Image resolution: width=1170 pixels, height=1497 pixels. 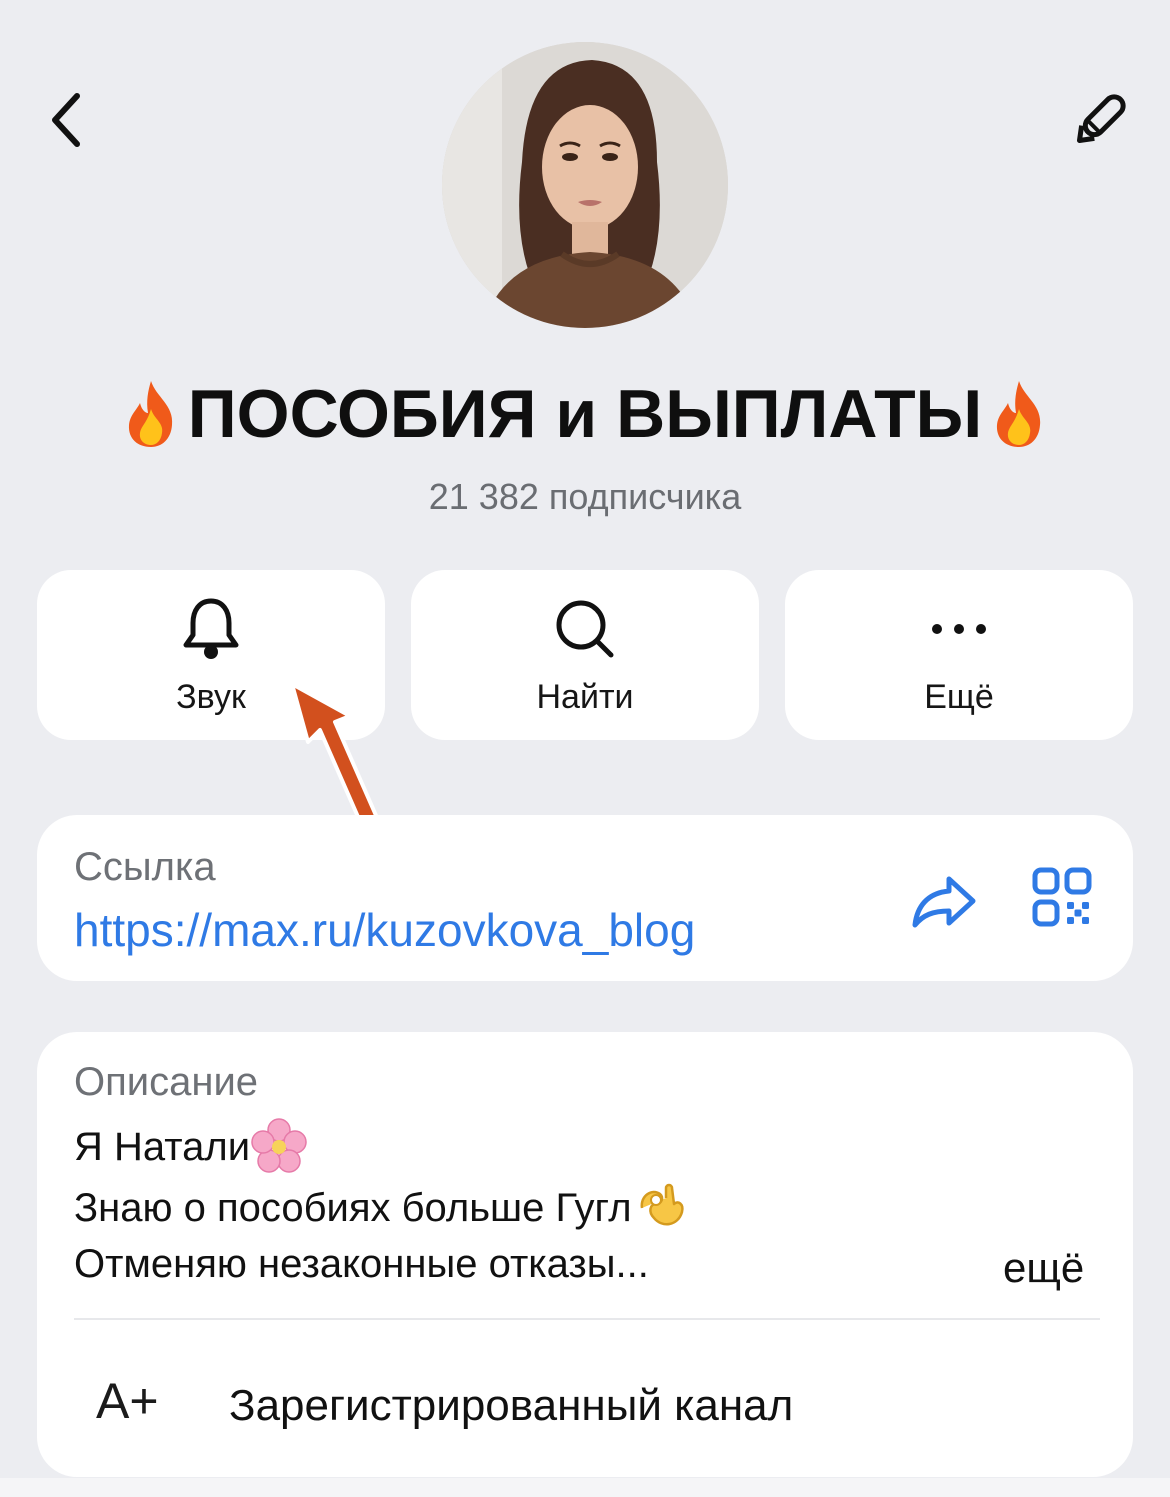 I want to click on share-button, so click(x=944, y=901).